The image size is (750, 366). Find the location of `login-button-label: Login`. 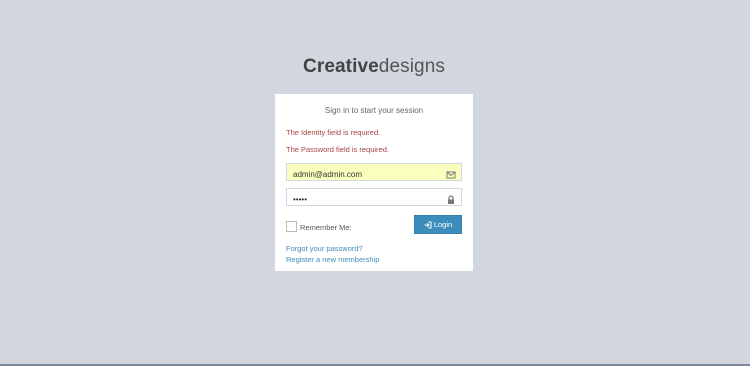

login-button-label: Login is located at coordinates (443, 224).